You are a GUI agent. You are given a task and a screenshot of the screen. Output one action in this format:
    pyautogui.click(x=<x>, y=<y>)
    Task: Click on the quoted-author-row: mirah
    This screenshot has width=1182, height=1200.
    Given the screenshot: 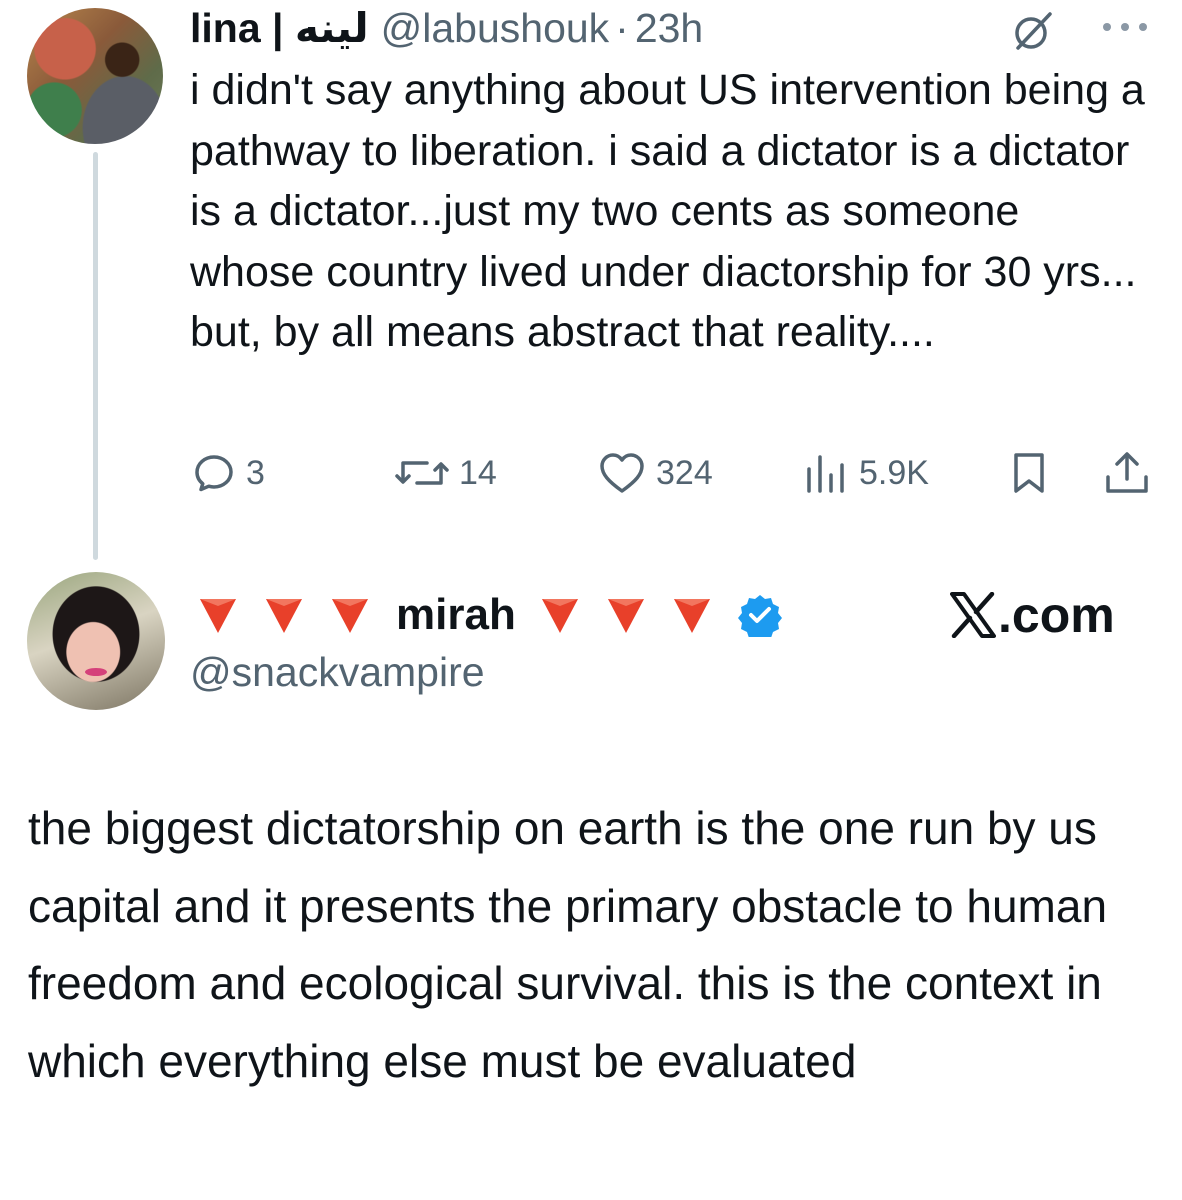 What is the action you would take?
    pyautogui.click(x=490, y=615)
    